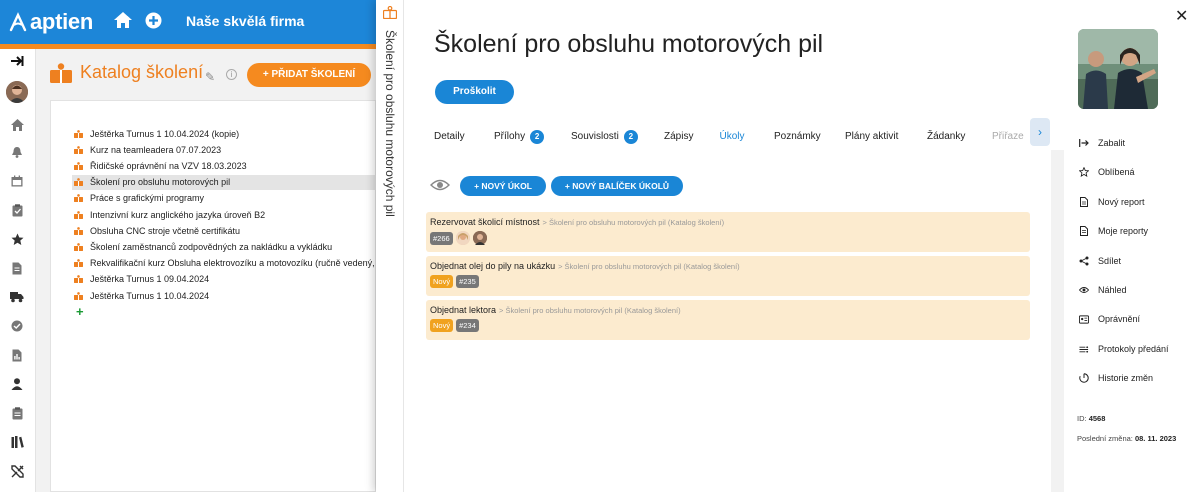 The width and height of the screenshot is (1200, 492). I want to click on task-title: Rezervovat školicí místnost, so click(485, 222).